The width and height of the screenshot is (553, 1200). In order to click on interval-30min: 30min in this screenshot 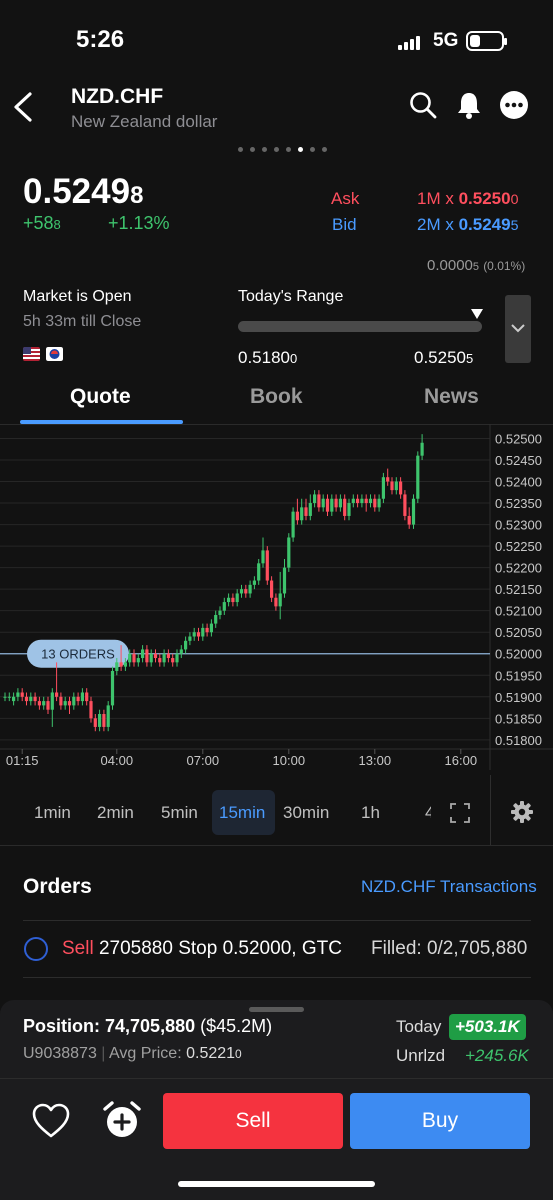, I will do `click(306, 813)`.